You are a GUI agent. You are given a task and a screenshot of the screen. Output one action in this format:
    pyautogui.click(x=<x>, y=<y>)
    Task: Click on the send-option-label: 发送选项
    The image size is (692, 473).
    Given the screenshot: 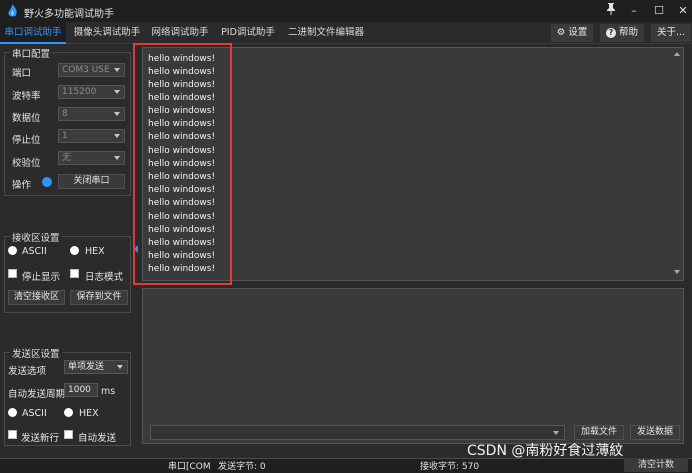 What is the action you would take?
    pyautogui.click(x=27, y=371)
    